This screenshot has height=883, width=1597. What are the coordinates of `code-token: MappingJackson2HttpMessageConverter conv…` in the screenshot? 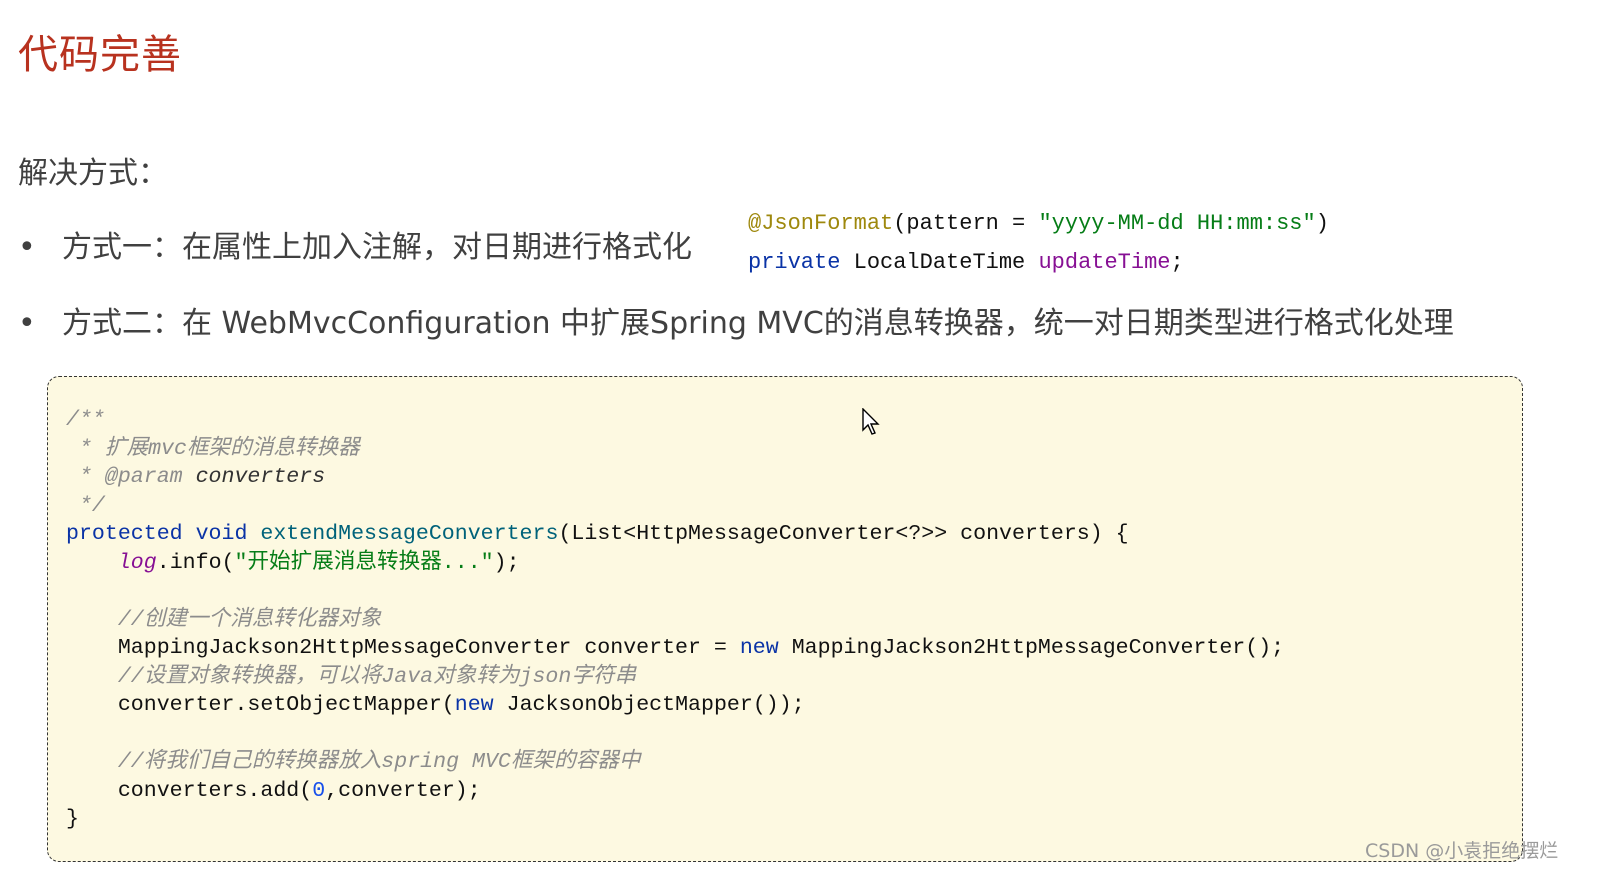 It's located at (403, 648).